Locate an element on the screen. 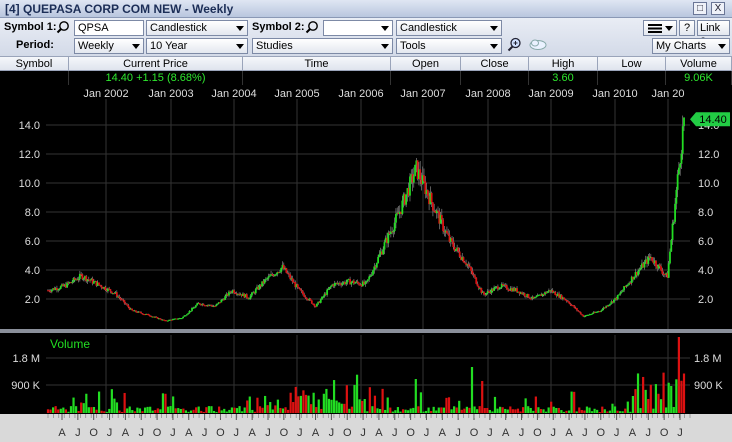 The width and height of the screenshot is (732, 442). col-volume: Volume is located at coordinates (699, 64).